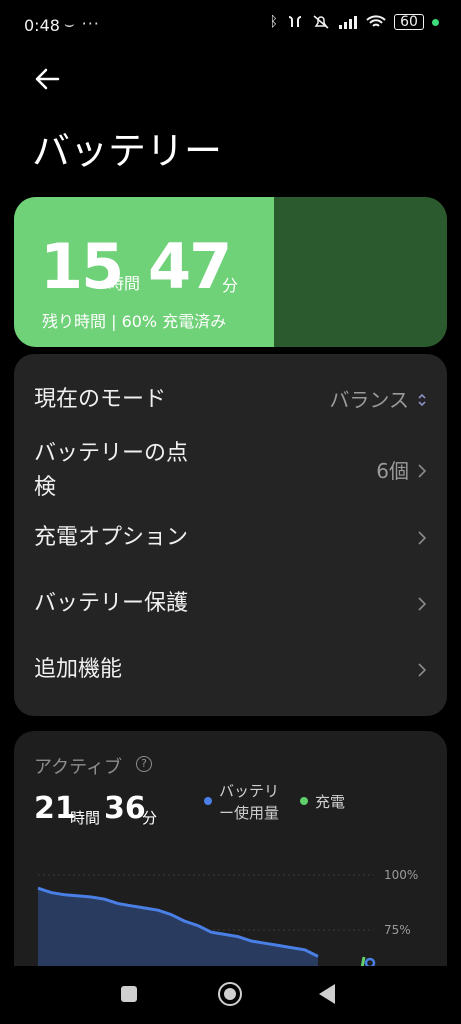 The image size is (461, 1024). What do you see at coordinates (111, 537) in the screenshot?
I see `charging-options-label: 充電オプション` at bounding box center [111, 537].